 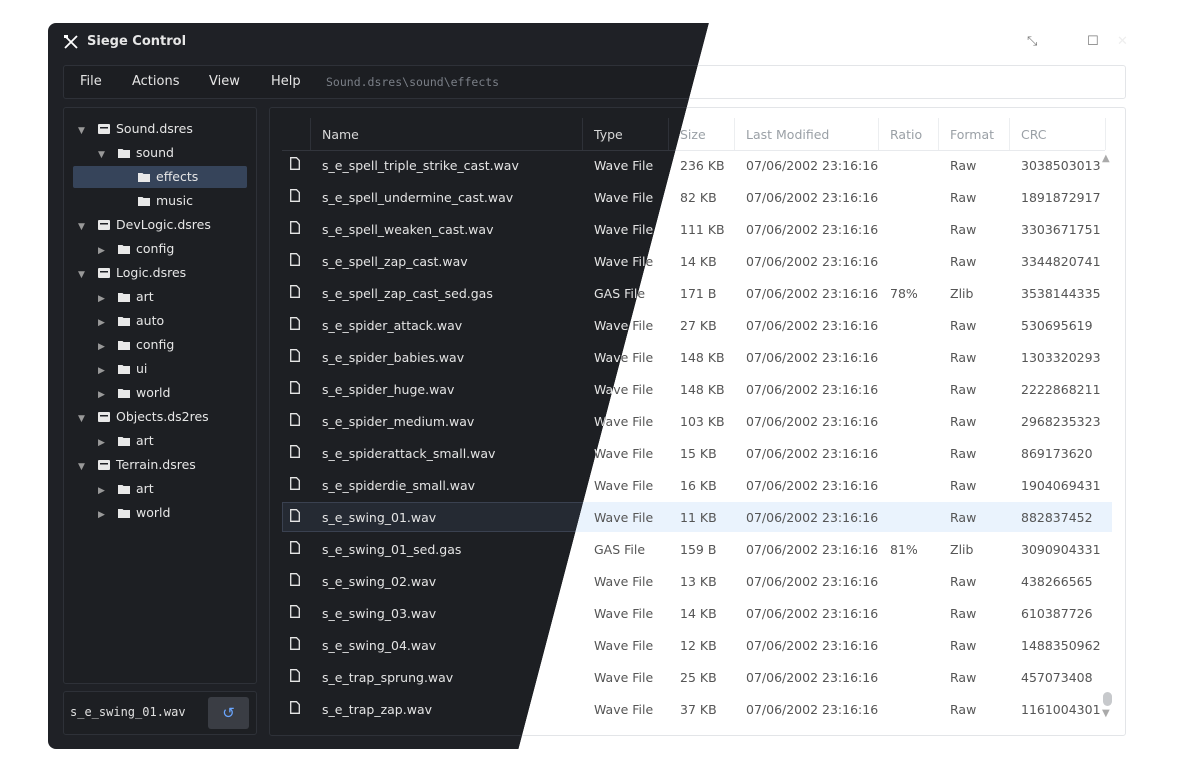 What do you see at coordinates (155, 344) in the screenshot?
I see `tree-item-label: config` at bounding box center [155, 344].